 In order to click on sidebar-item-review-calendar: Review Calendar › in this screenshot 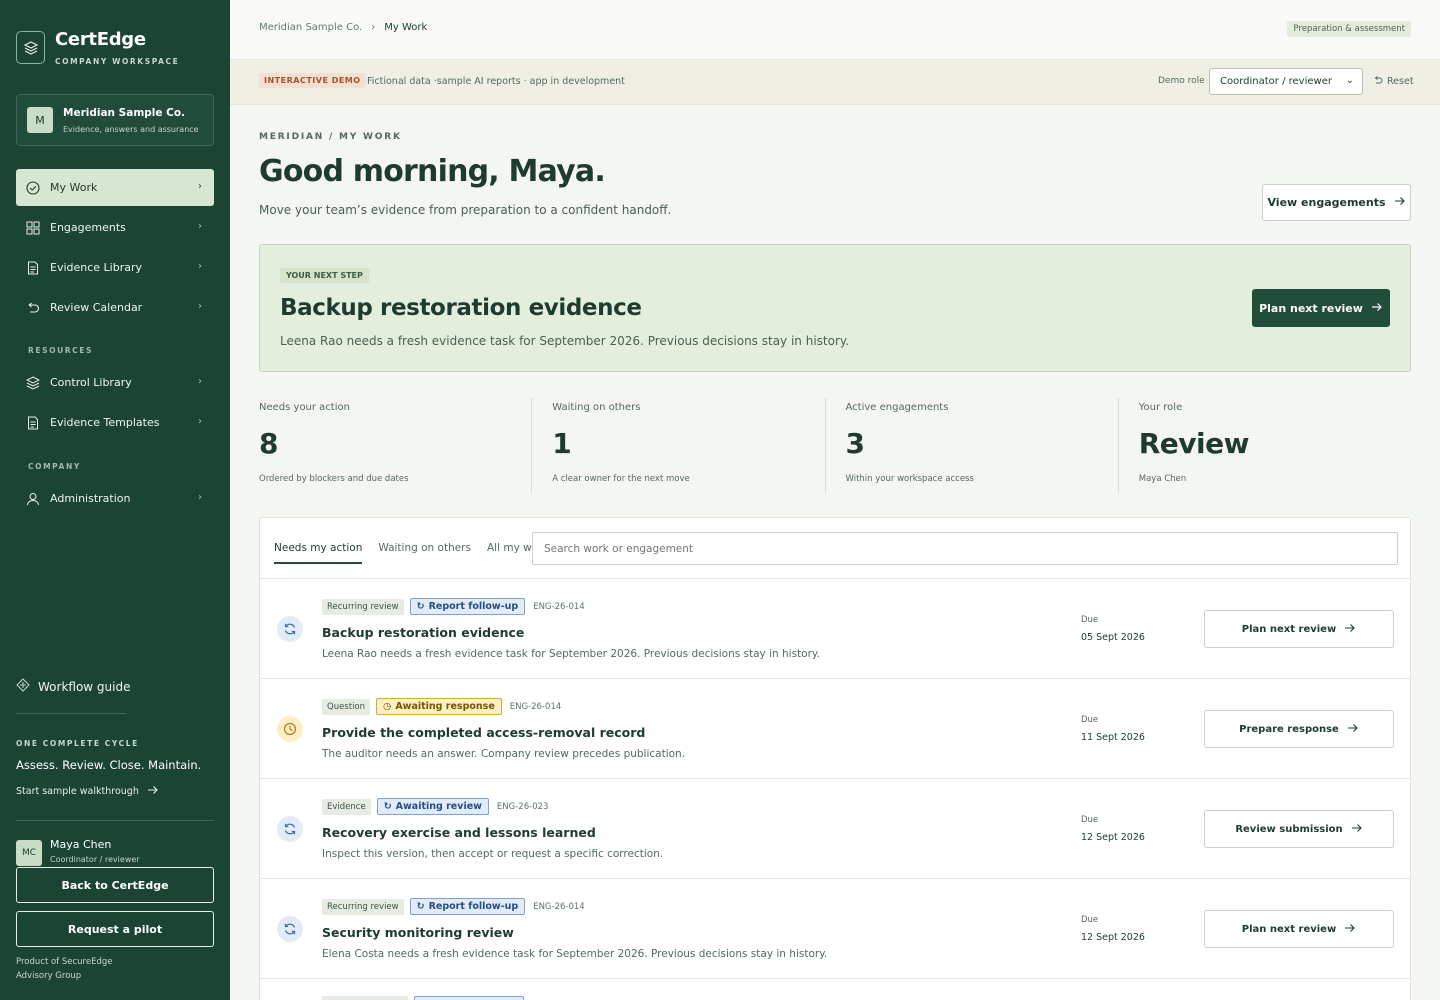, I will do `click(115, 307)`.